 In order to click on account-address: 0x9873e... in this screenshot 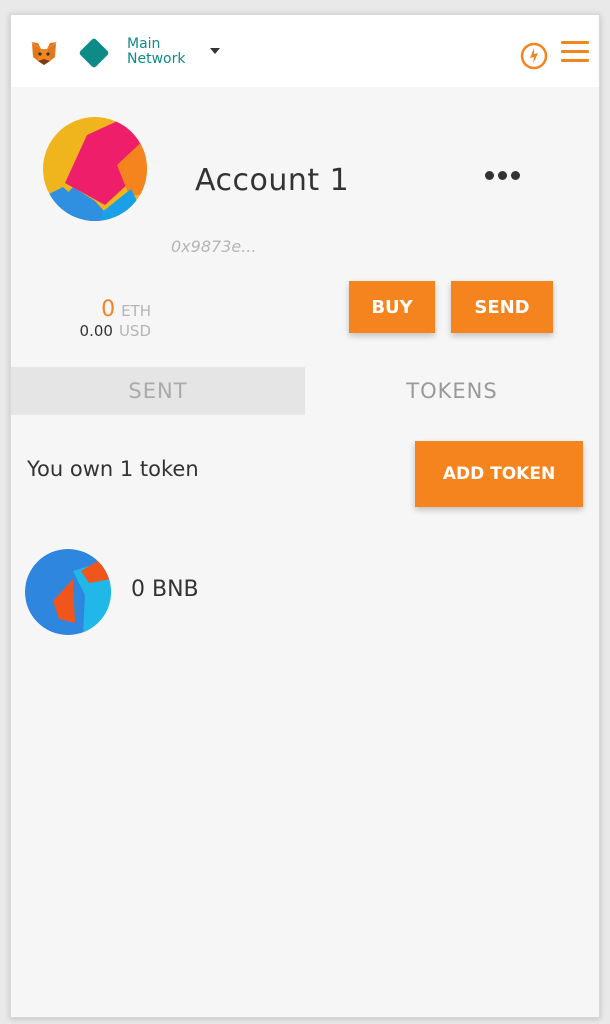, I will do `click(213, 246)`.